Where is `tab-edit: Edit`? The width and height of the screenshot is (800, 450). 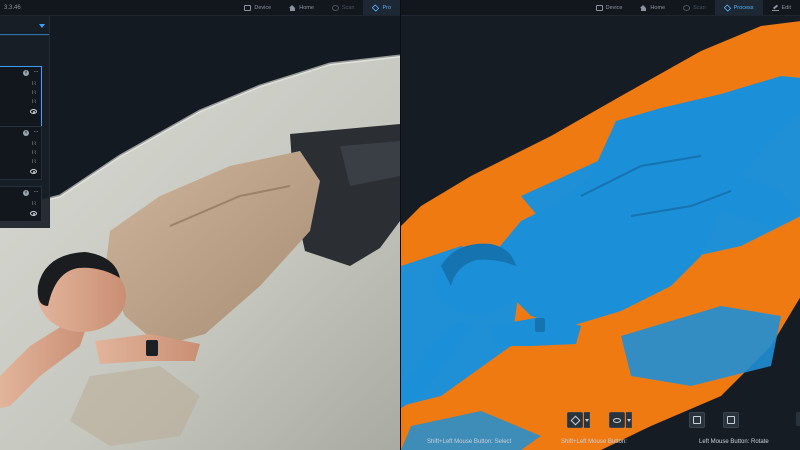 tab-edit: Edit is located at coordinates (781, 7).